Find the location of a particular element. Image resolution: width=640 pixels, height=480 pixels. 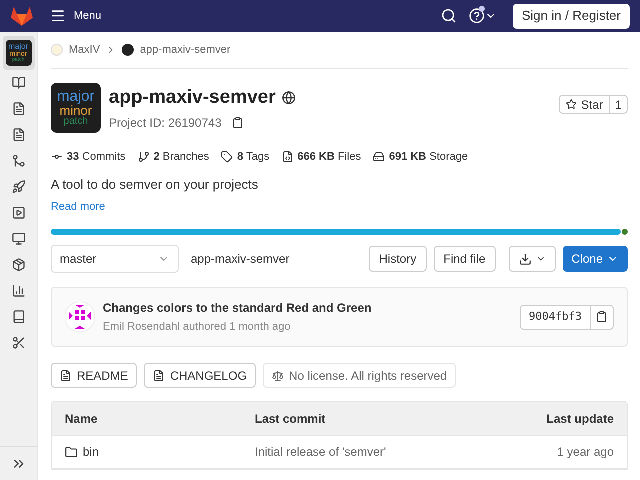

file-name-link: bin is located at coordinates (160, 452).